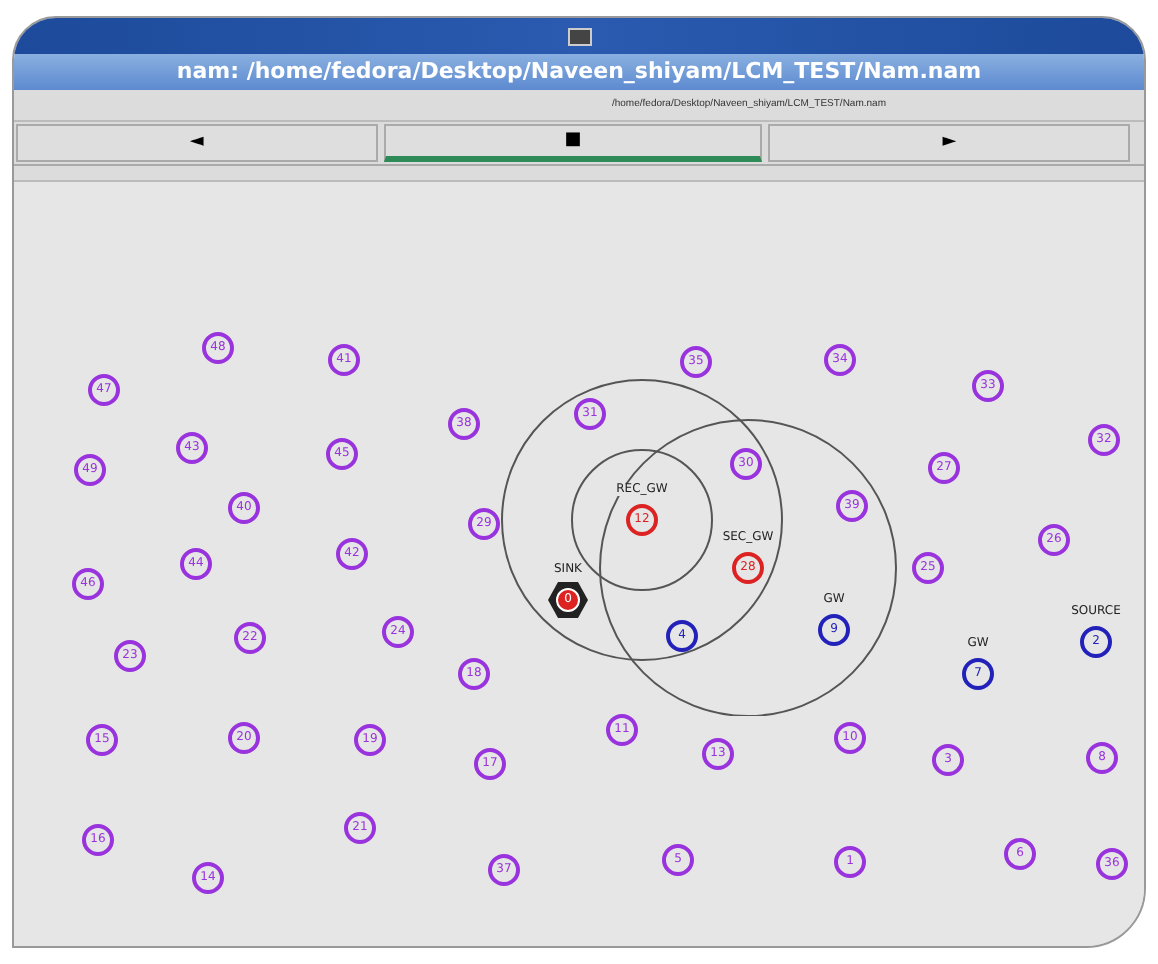 The image size is (1158, 964). Describe the element at coordinates (949, 143) in the screenshot. I see `playback-button: ►` at that location.